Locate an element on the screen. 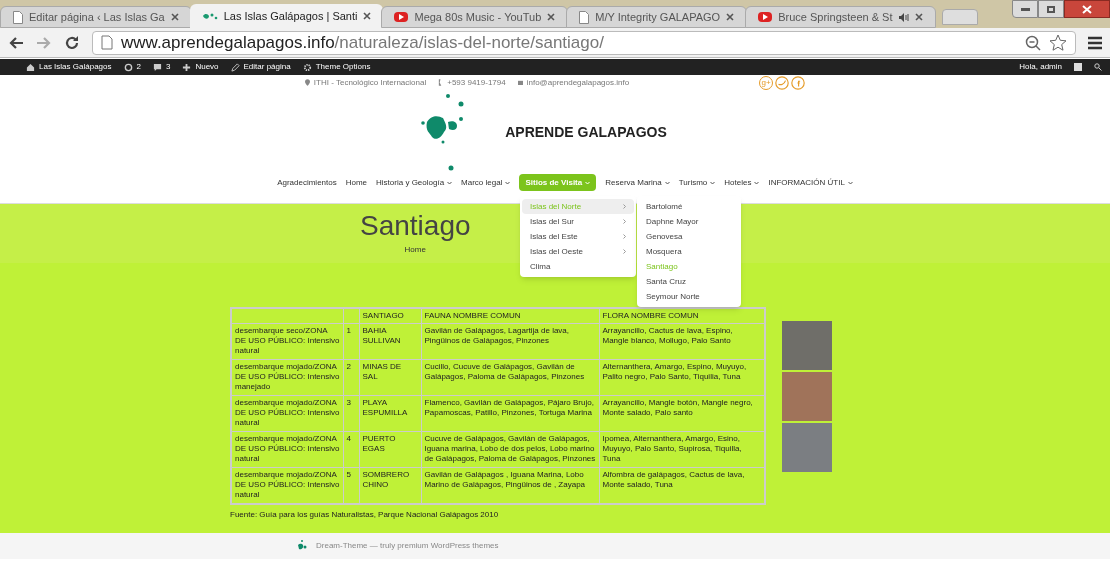 This screenshot has height=561, width=1110. contact-info: +593 9419-1794 is located at coordinates (476, 82).